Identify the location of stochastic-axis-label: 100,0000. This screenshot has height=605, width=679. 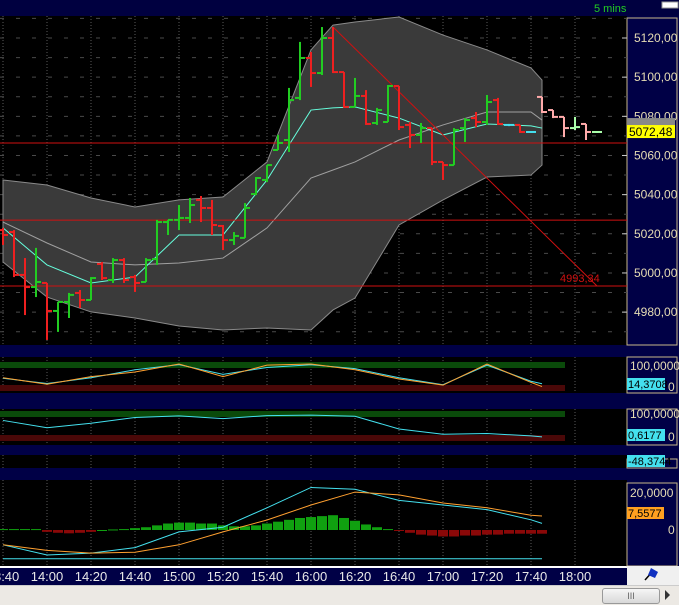
(654, 366).